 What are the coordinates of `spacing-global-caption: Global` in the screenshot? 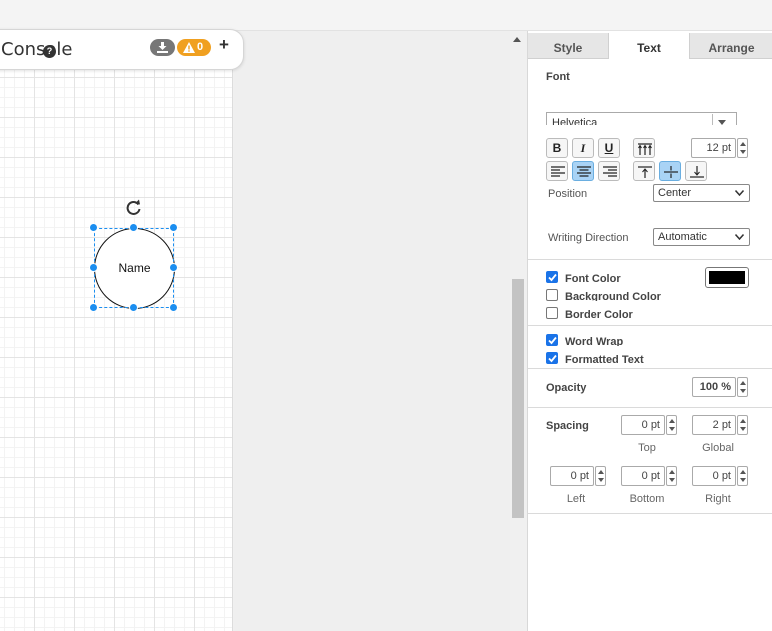 It's located at (718, 448).